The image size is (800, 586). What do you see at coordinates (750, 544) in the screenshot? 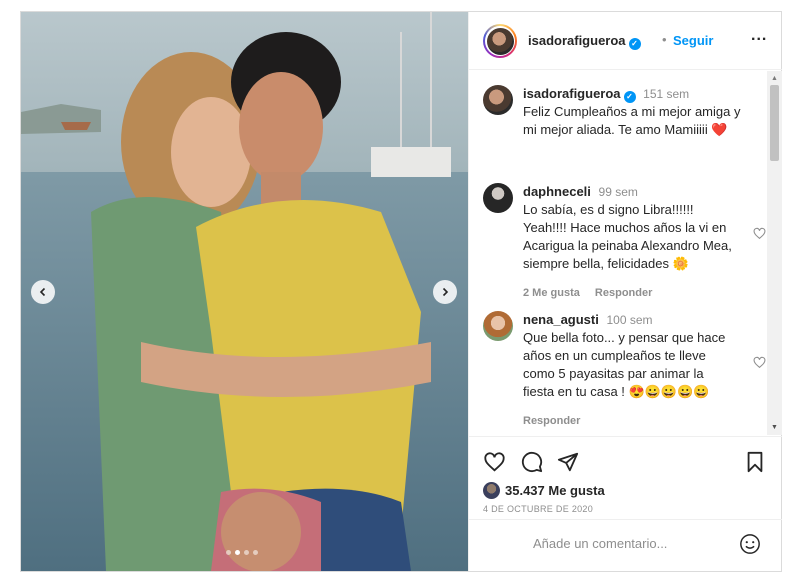
I see `smiley-icon` at bounding box center [750, 544].